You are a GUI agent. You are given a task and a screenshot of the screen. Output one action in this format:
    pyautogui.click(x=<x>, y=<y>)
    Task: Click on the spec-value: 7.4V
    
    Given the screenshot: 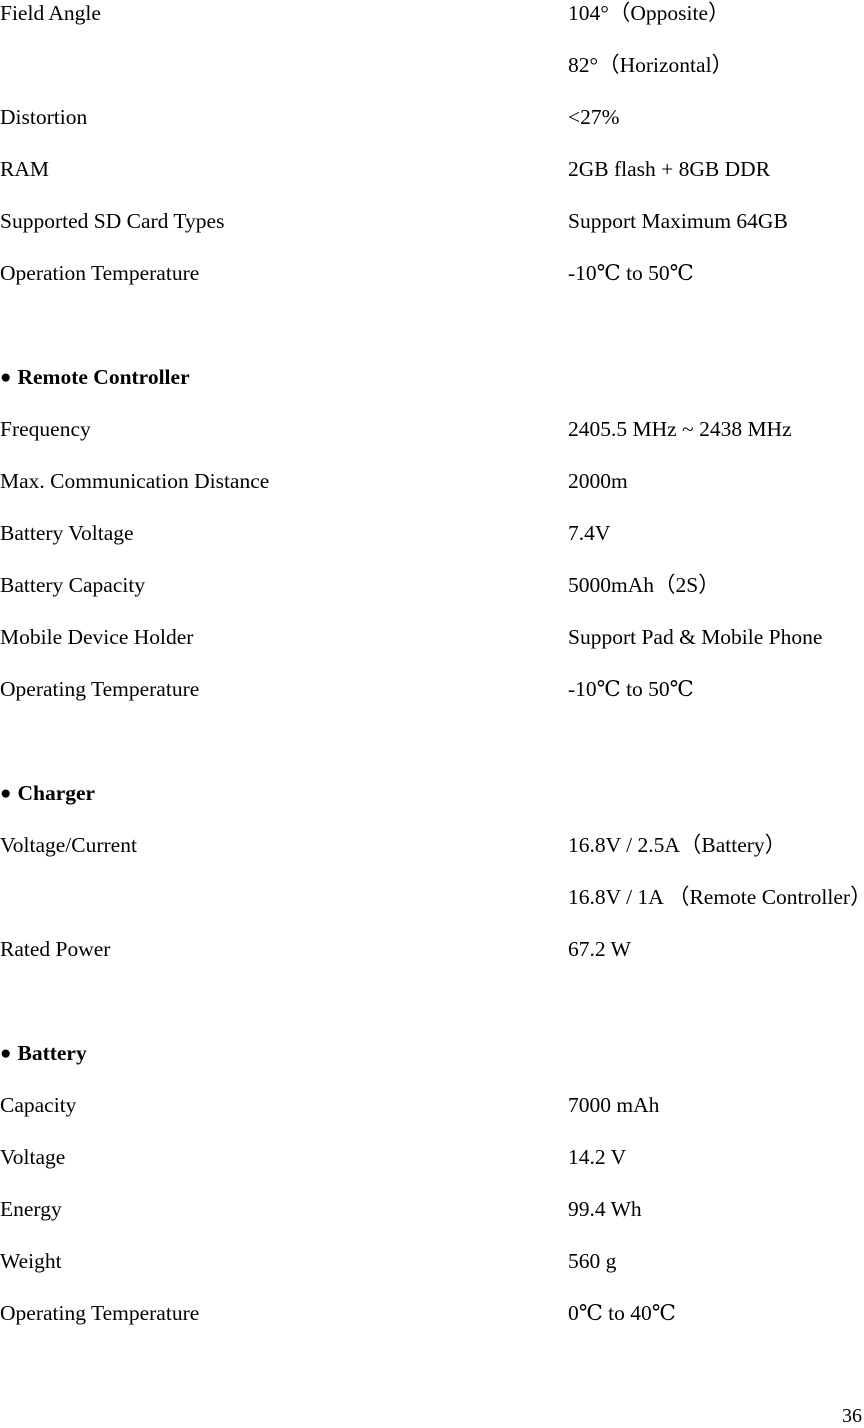 What is the action you would take?
    pyautogui.click(x=589, y=533)
    